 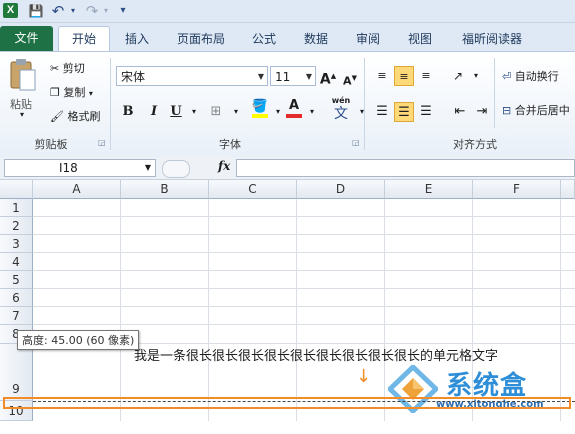 I want to click on fill-bucket-icon: 🪣, so click(x=260, y=106).